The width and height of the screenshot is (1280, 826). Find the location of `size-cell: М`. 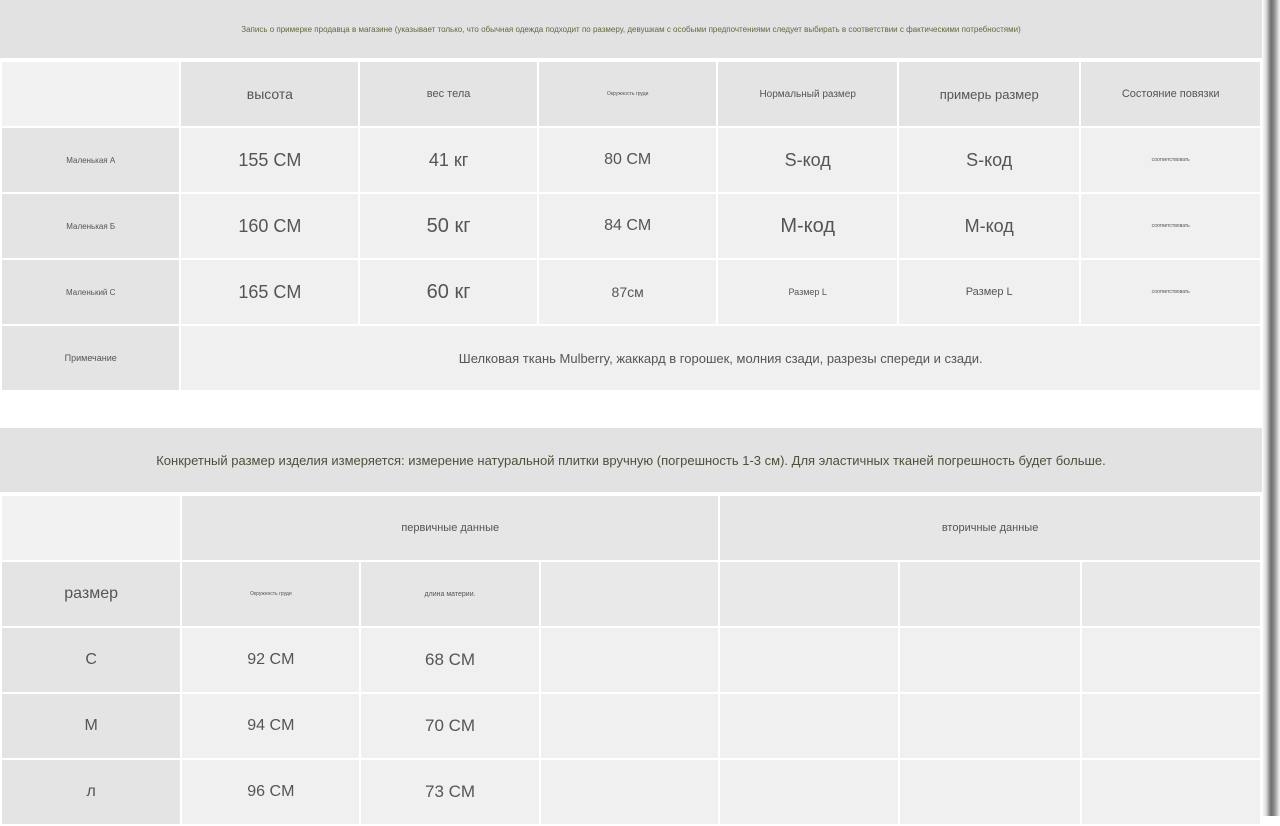

size-cell: М is located at coordinates (91, 726).